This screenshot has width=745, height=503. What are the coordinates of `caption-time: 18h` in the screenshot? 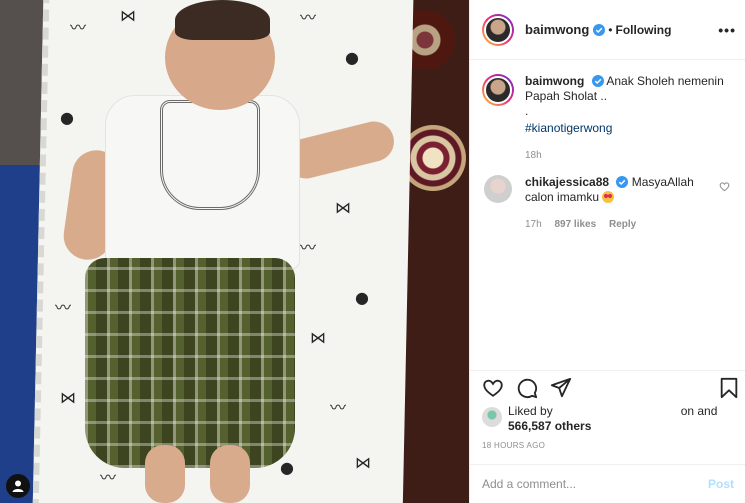 It's located at (533, 155).